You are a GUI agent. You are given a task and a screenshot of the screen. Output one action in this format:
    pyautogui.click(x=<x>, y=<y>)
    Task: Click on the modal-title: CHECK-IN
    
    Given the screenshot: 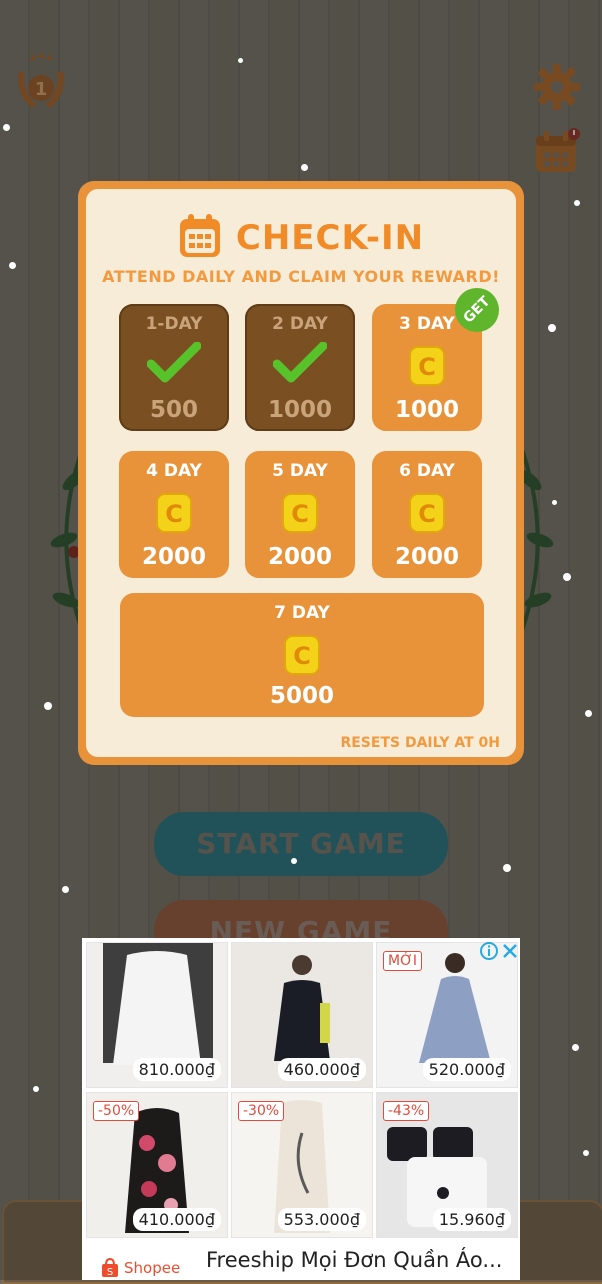 What is the action you would take?
    pyautogui.click(x=330, y=238)
    